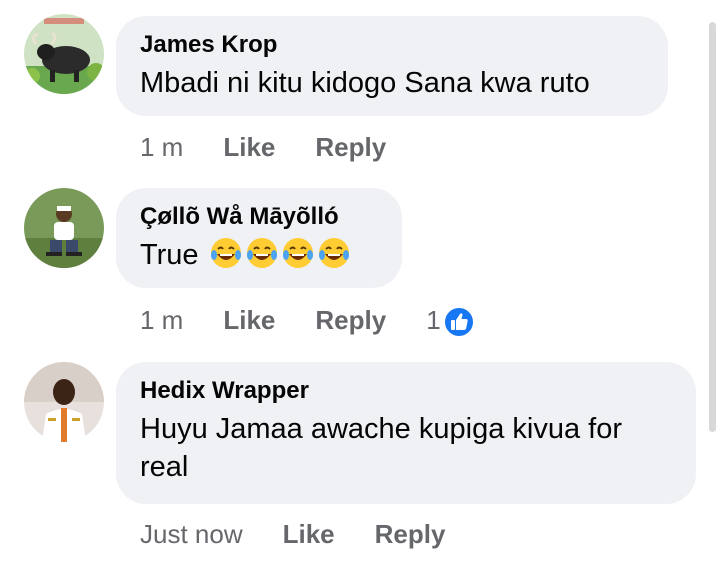  Describe the element at coordinates (433, 320) in the screenshot. I see `reaction-count: 1` at that location.